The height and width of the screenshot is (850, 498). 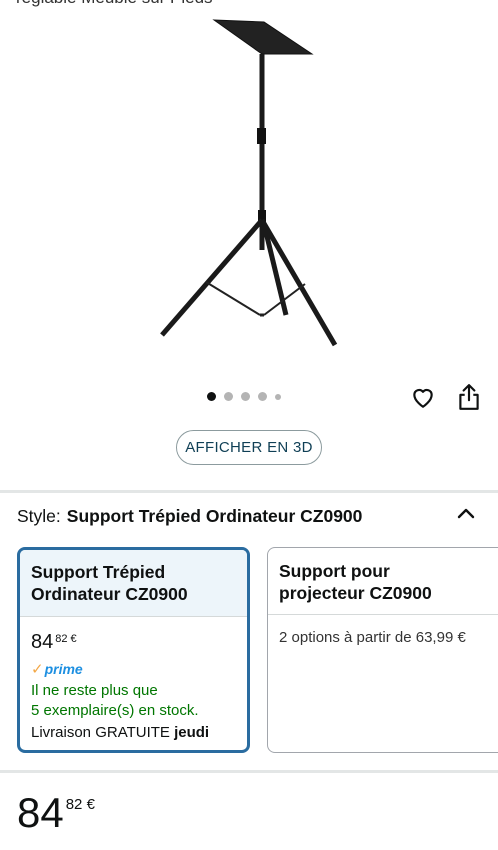 I want to click on style-label: Style:, so click(x=39, y=516).